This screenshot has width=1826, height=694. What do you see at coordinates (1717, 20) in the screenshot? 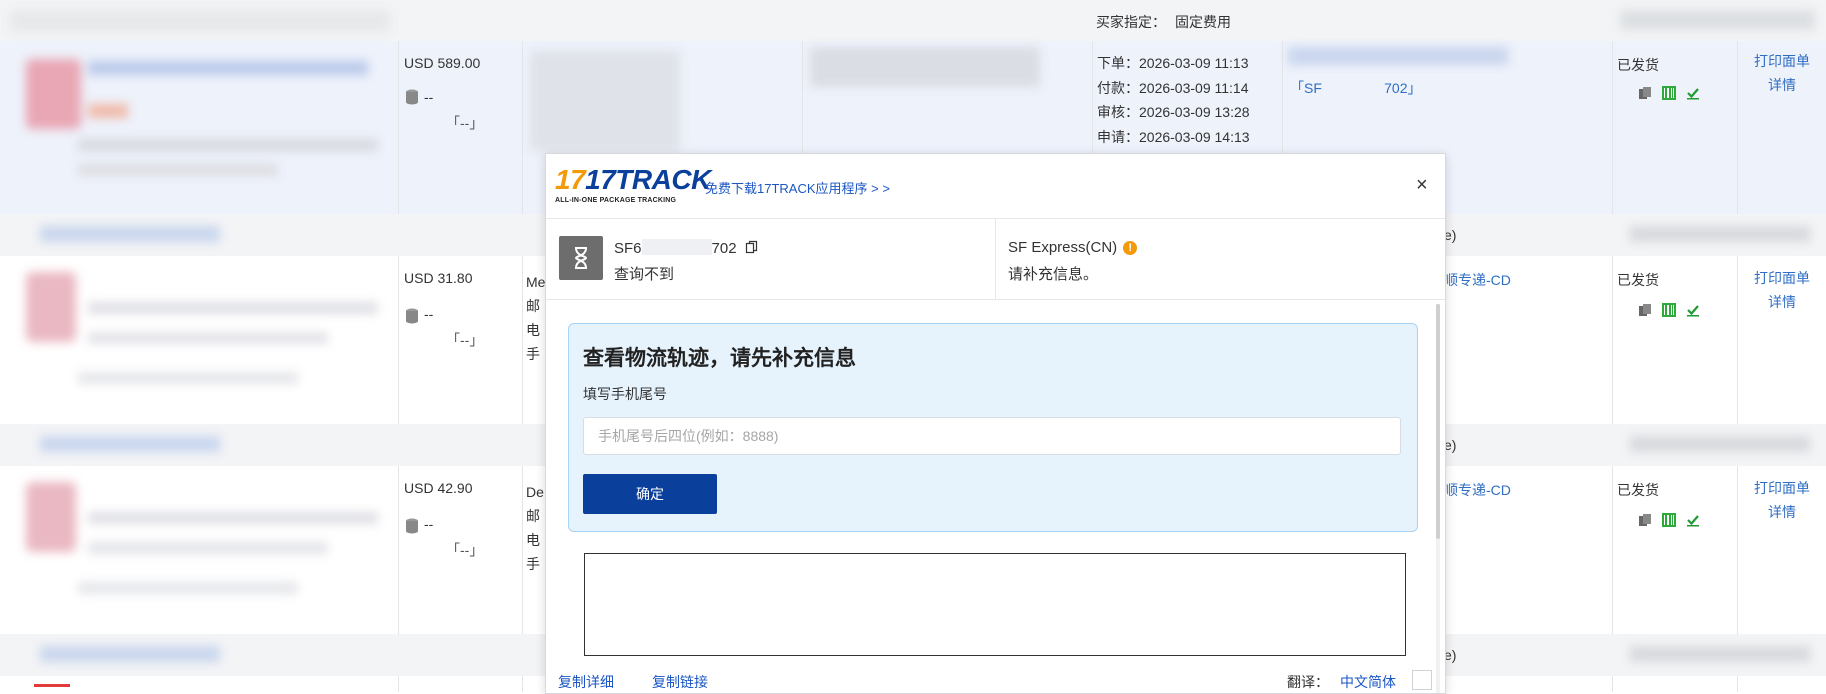
I see `blurred-header-right` at bounding box center [1717, 20].